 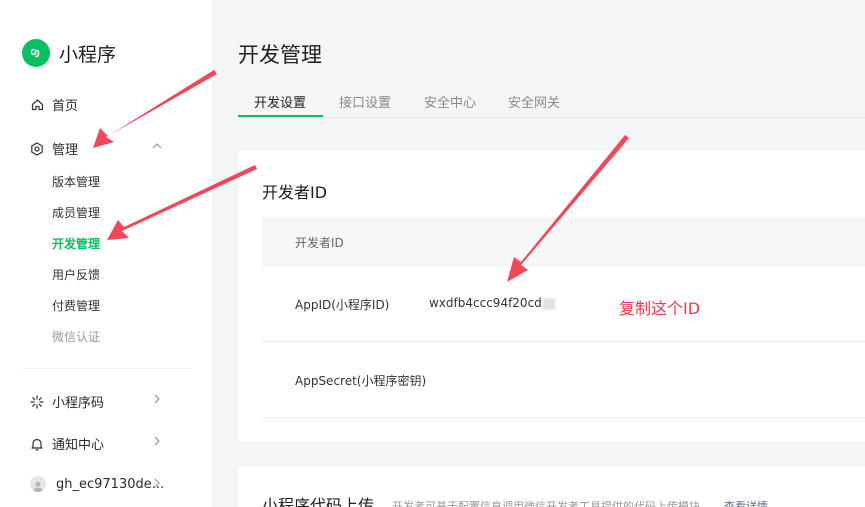 What do you see at coordinates (157, 146) in the screenshot?
I see `chevron-up-icon` at bounding box center [157, 146].